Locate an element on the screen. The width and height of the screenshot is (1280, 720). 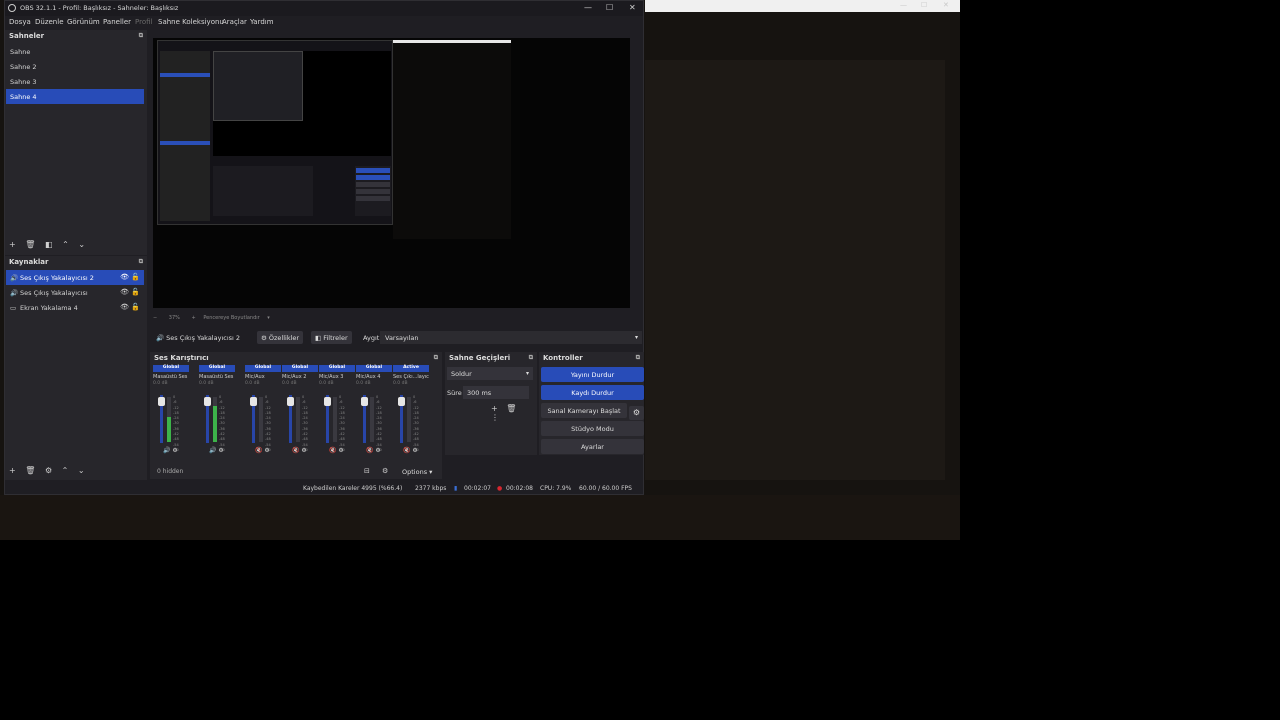
source-item: ▭ Ekran Yakalama 4 👁 🔓 is located at coordinates (75, 307).